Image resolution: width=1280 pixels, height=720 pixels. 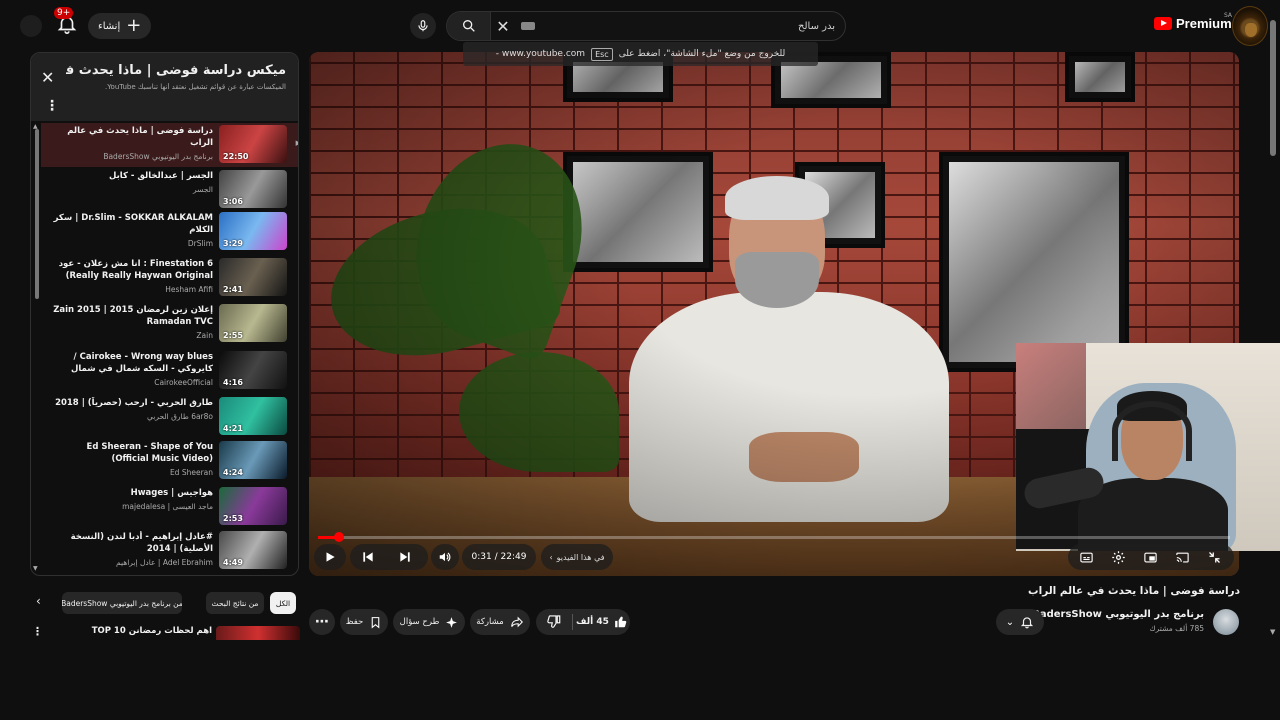 What do you see at coordinates (47, 77) in the screenshot?
I see `close-playlist-icon: ✕` at bounding box center [47, 77].